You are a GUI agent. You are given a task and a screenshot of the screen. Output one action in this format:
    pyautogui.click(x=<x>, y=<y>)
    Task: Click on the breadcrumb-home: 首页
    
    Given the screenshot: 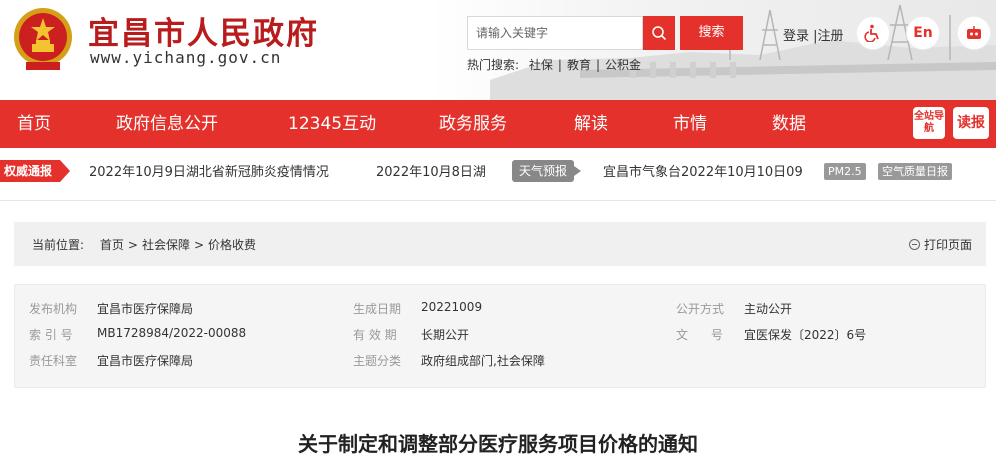 What is the action you would take?
    pyautogui.click(x=112, y=245)
    